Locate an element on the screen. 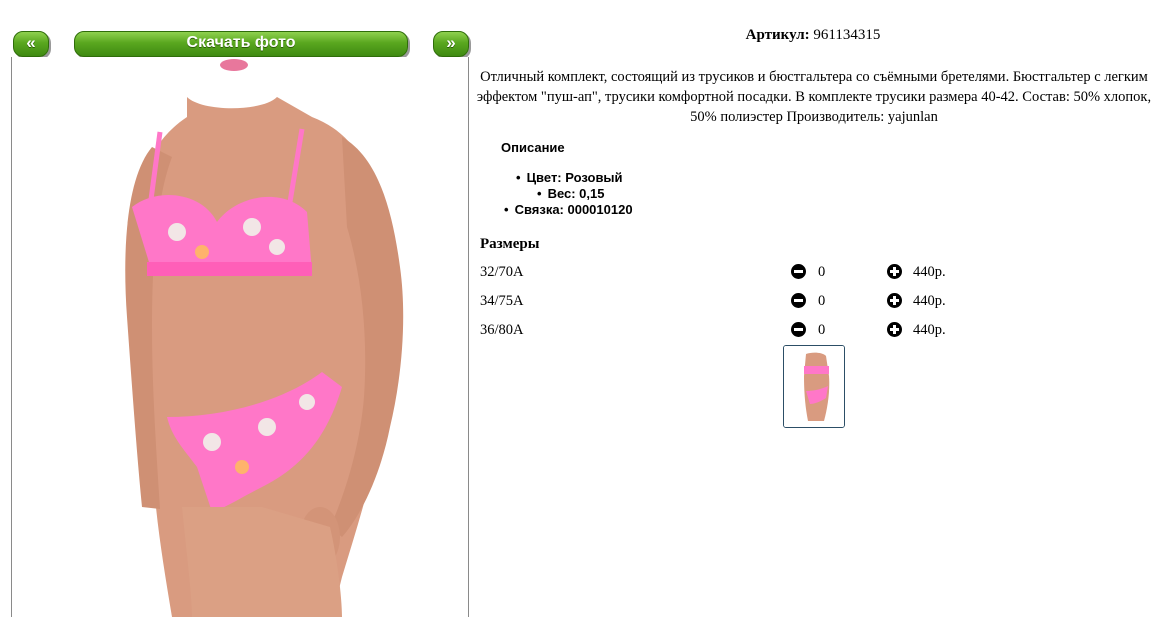 The height and width of the screenshot is (617, 1166). next-photo-button: » is located at coordinates (451, 44).